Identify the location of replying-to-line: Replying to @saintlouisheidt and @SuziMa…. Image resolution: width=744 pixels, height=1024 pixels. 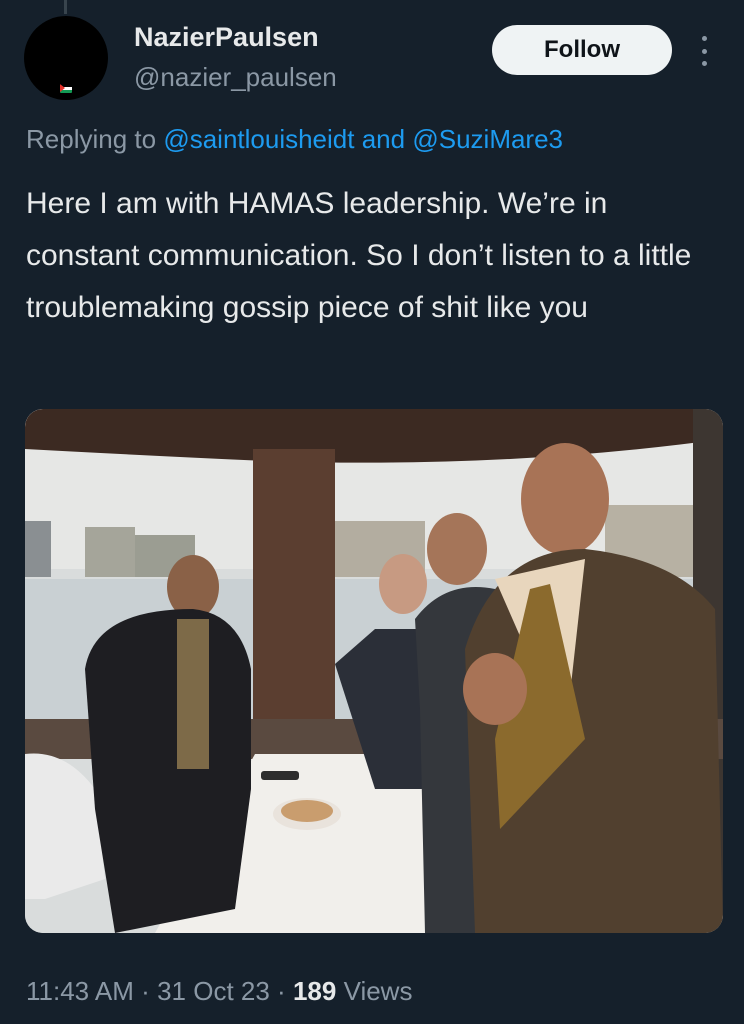
(294, 139).